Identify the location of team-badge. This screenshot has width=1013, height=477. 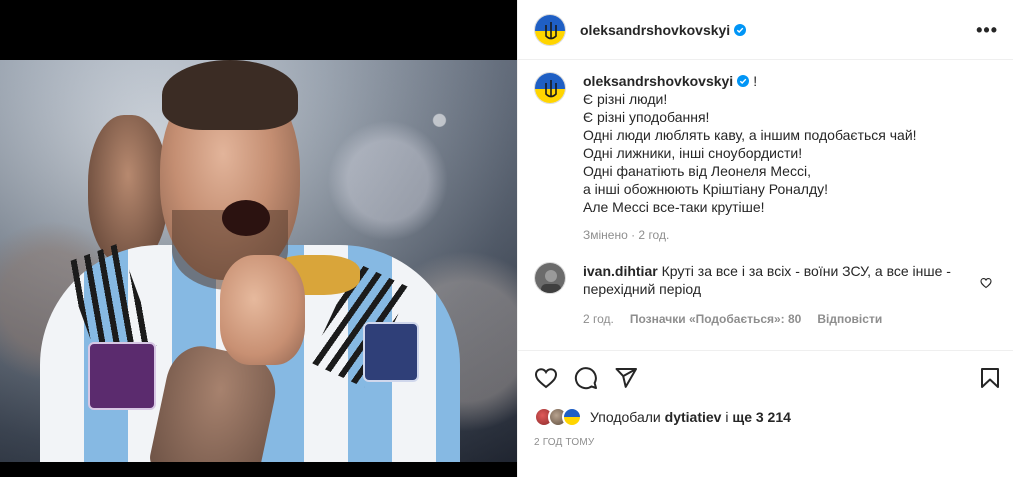
(391, 352).